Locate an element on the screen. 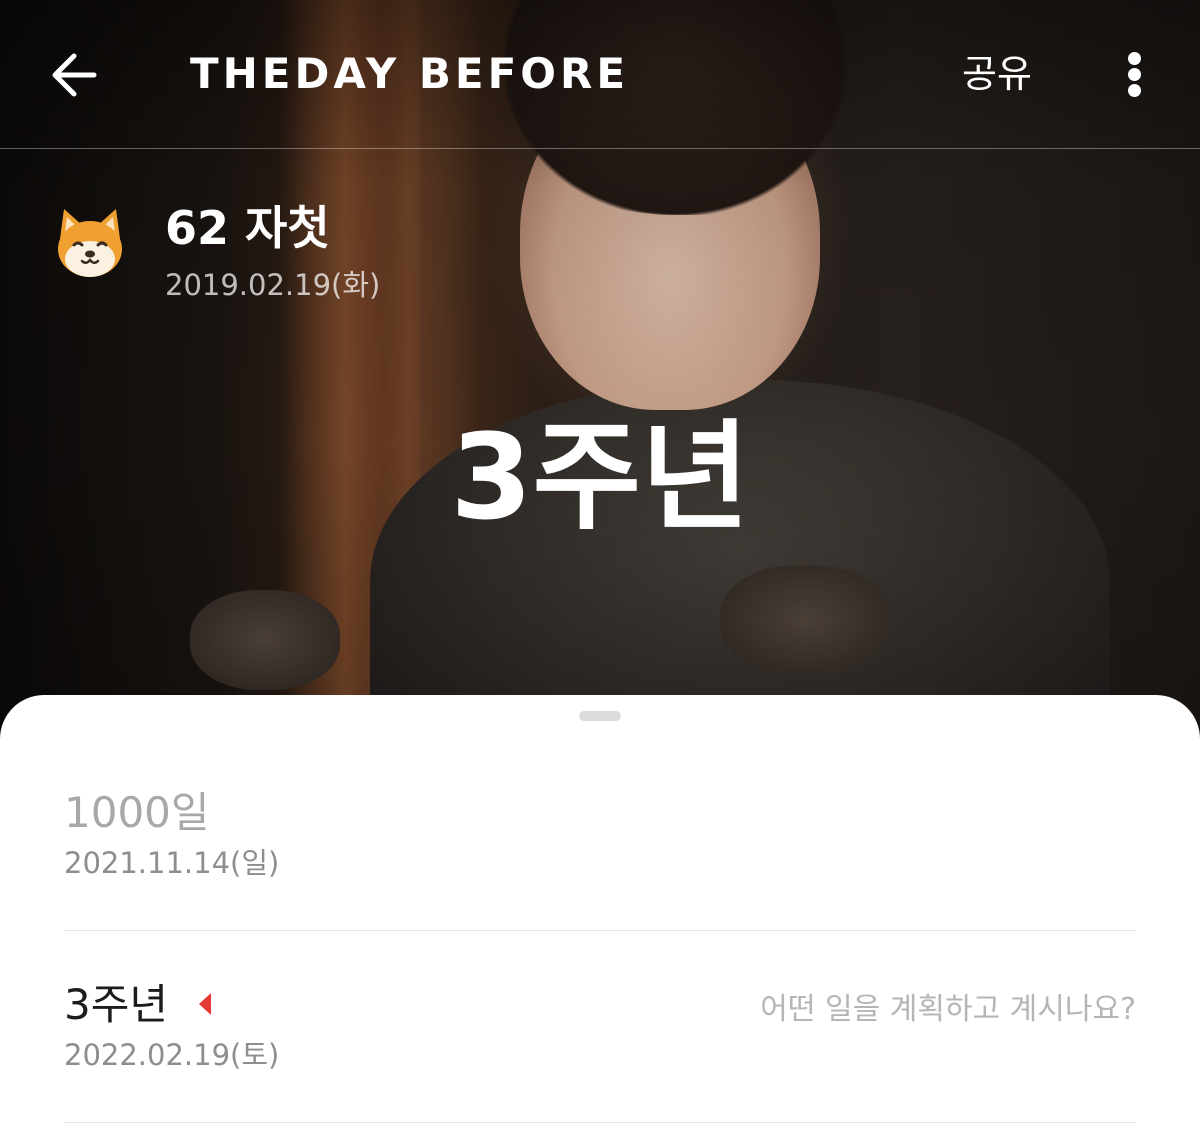  milestone-item: 3주년 2022.02.19(토) 어떤 일을 계획하고 계시나요? is located at coordinates (600, 1050).